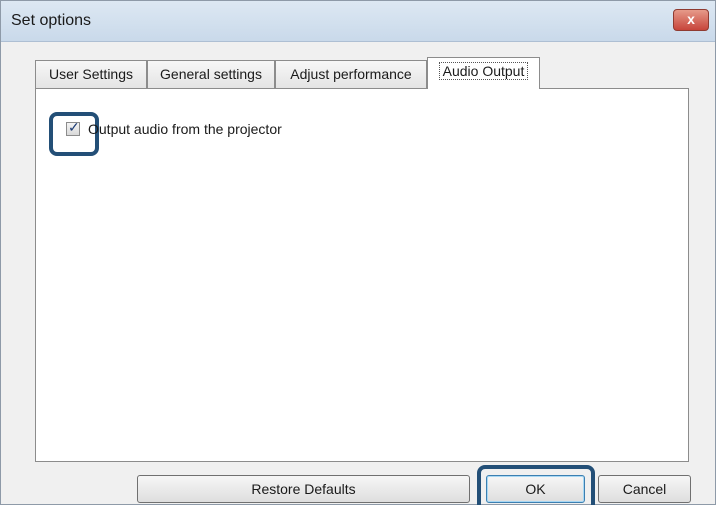  Describe the element at coordinates (358, 21) in the screenshot. I see `title-bar: Set options x` at that location.